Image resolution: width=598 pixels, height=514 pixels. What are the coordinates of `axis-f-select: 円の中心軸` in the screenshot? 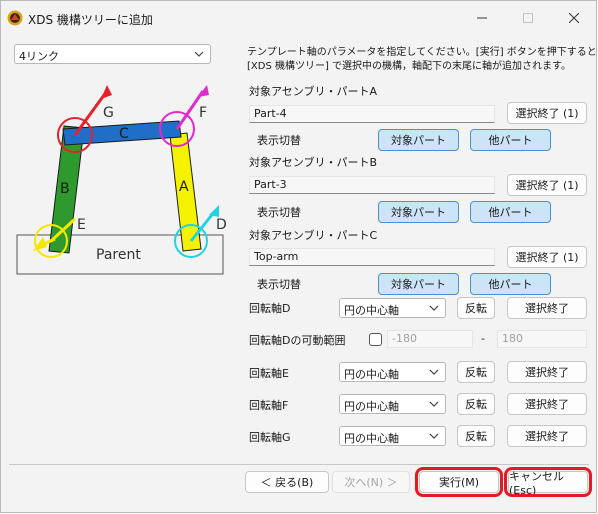 It's located at (392, 404).